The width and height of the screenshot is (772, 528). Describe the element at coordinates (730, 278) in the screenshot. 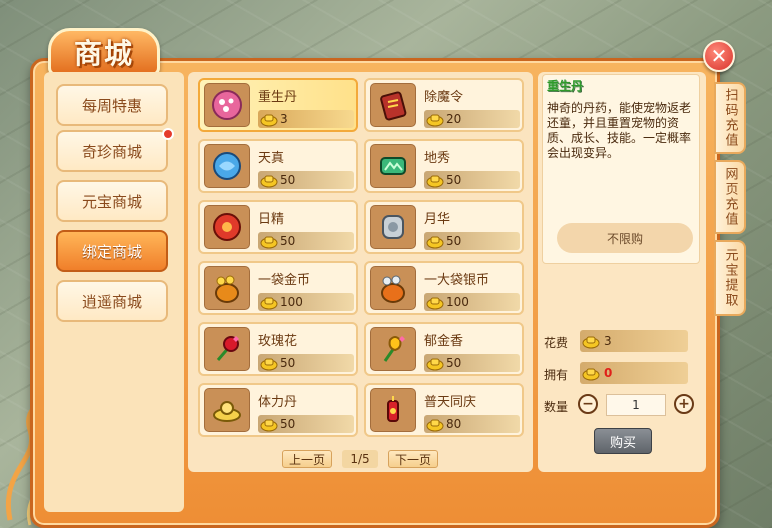

I see `tab-ingot-withdraw: 元宝提取` at that location.